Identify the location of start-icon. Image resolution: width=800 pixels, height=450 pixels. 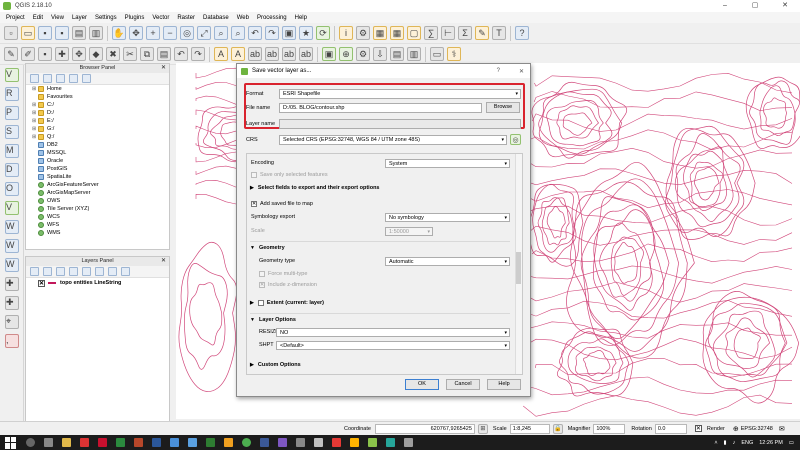
(11, 442).